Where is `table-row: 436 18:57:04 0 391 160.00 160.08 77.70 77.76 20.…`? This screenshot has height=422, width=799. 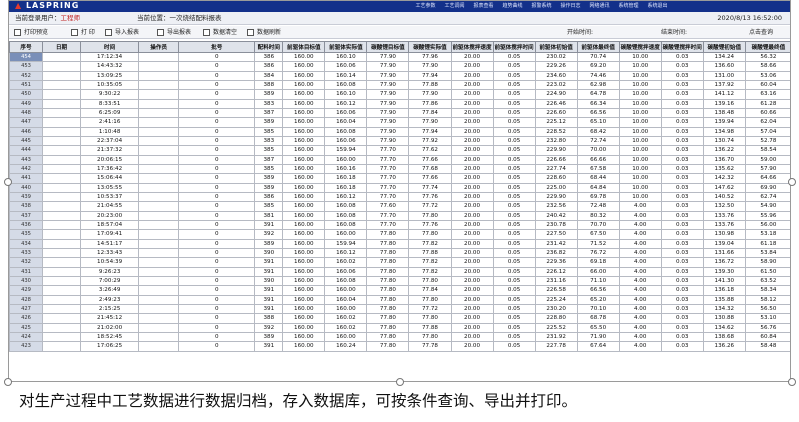 table-row: 436 18:57:04 0 391 160.00 160.08 77.70 77.76 20.… is located at coordinates (399, 225).